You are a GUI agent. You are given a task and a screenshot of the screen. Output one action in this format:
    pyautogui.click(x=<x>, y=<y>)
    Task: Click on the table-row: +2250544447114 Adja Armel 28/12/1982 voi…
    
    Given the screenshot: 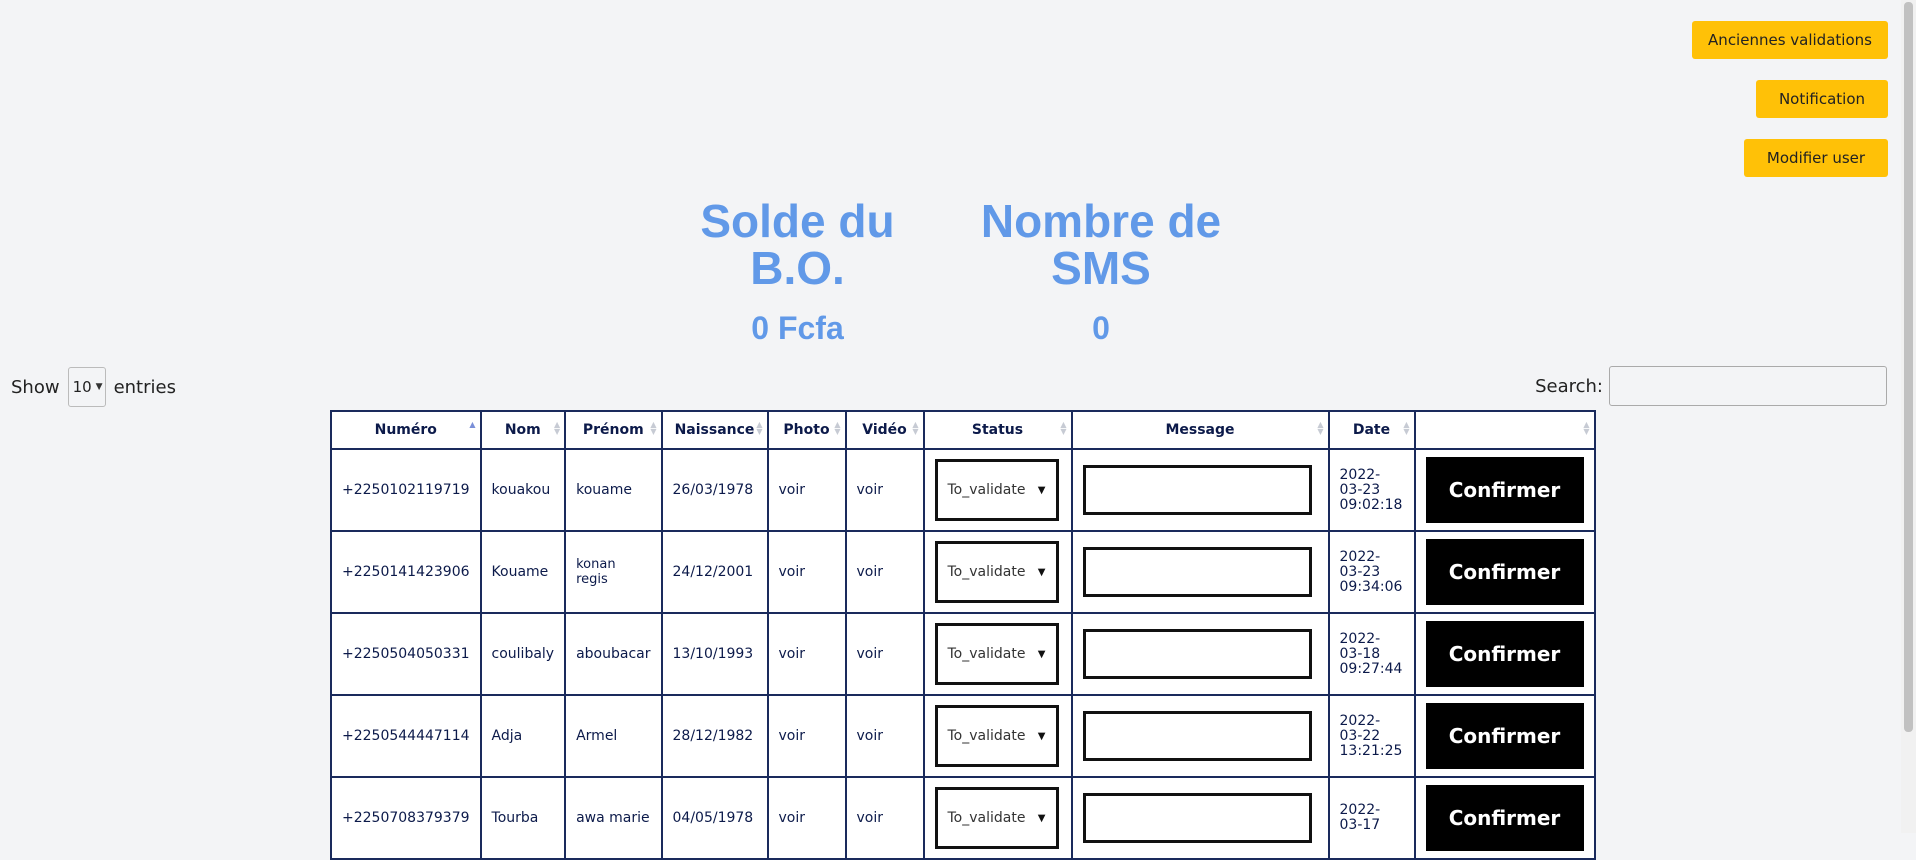 What is the action you would take?
    pyautogui.click(x=963, y=736)
    